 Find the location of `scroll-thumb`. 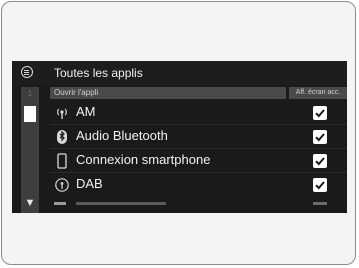

scroll-thumb is located at coordinates (30, 114).